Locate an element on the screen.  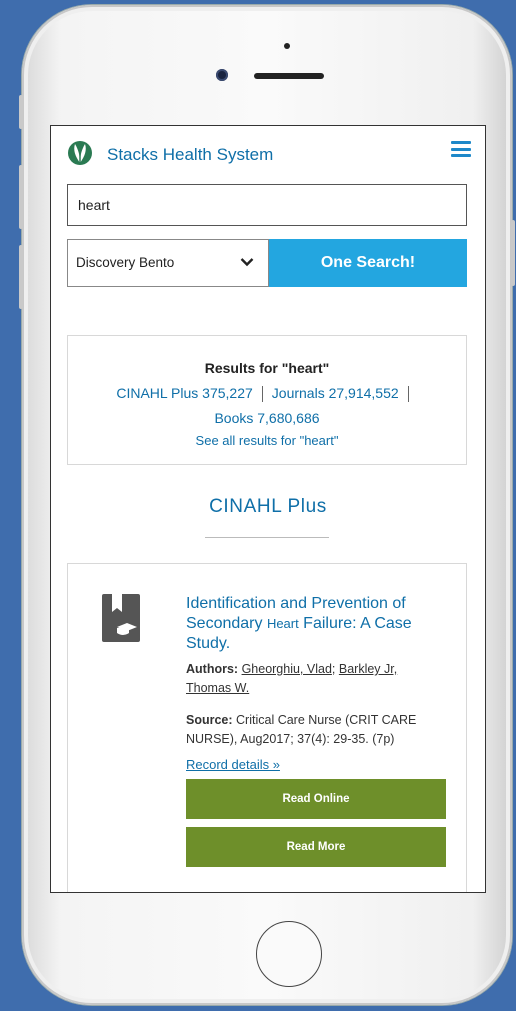
author-link: Gheorghiu, Vlad is located at coordinates (287, 669).